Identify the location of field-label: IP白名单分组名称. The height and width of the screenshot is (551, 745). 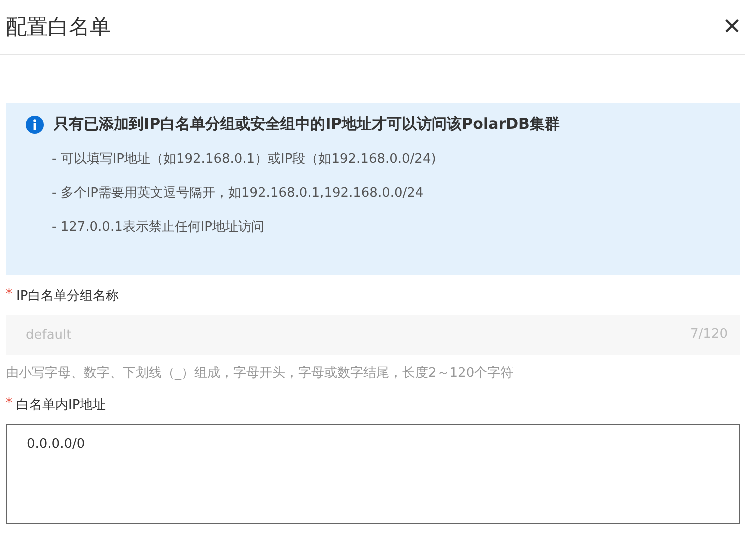
(68, 296).